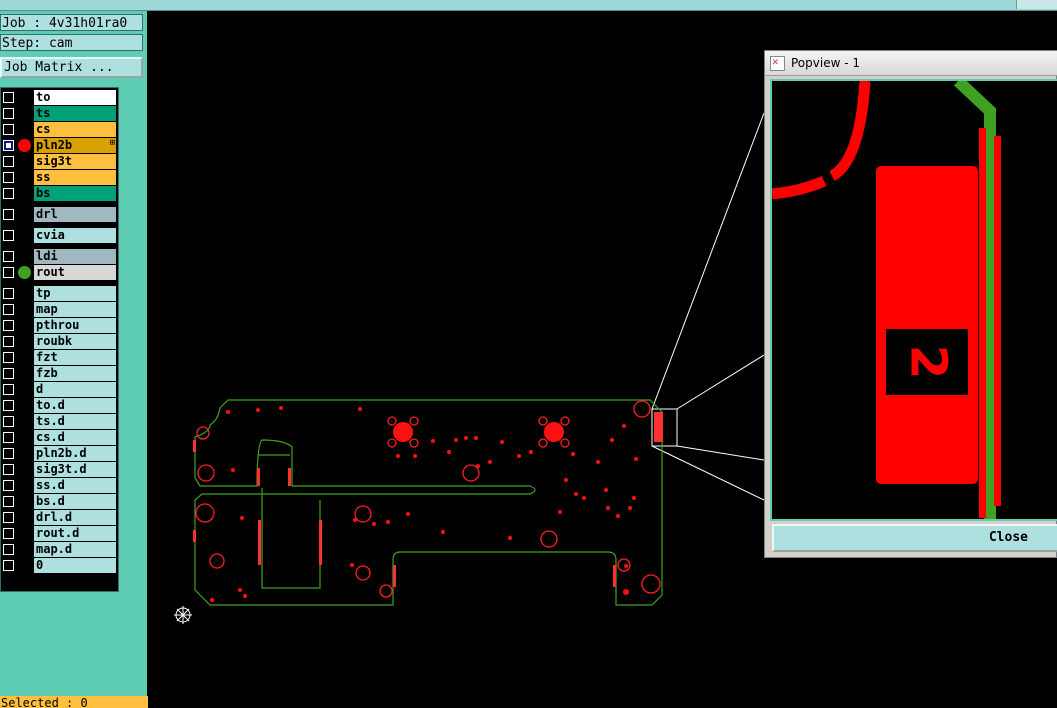 The image size is (1057, 708). I want to click on popview-title: Popview - 1, so click(825, 63).